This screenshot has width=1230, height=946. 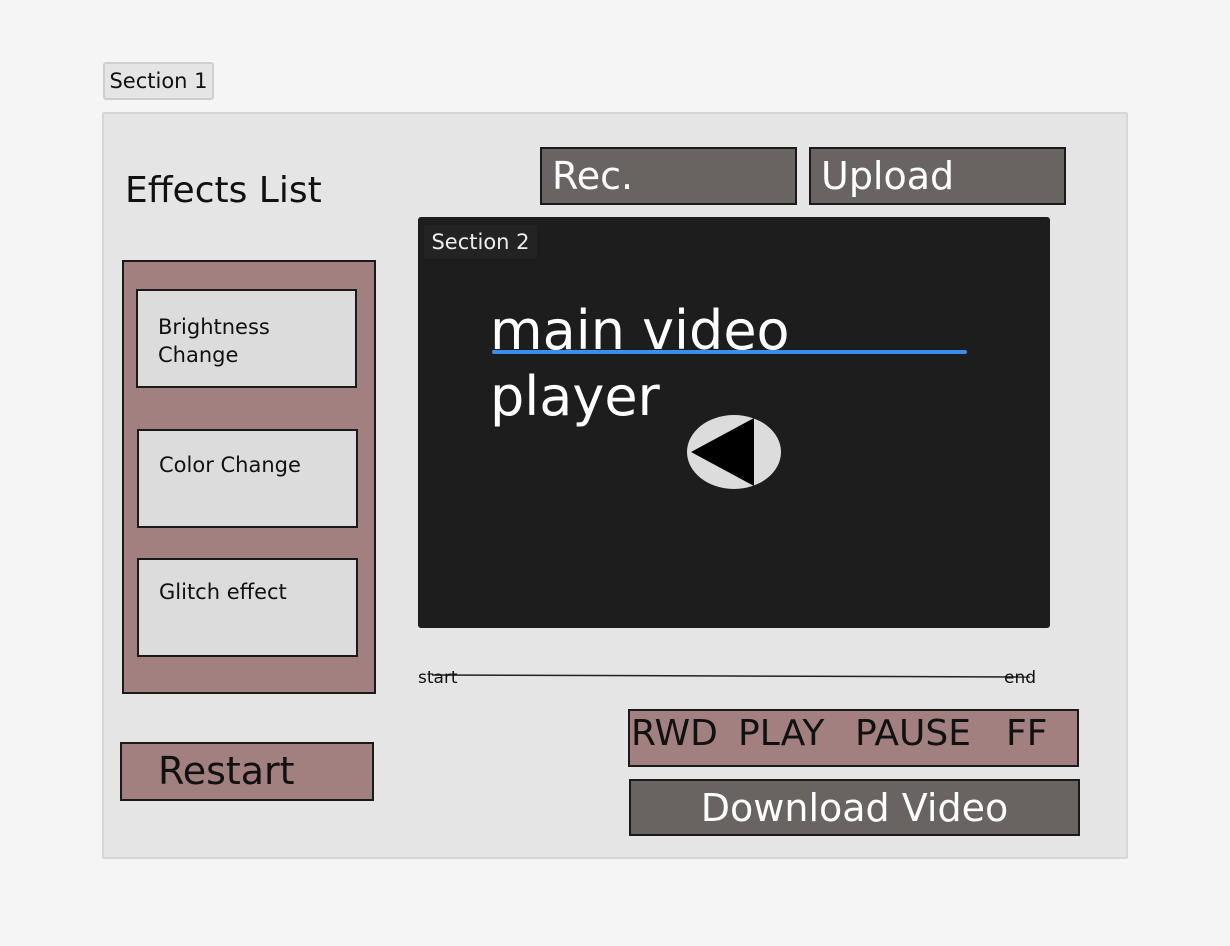 I want to click on fast-forward-button: FF, so click(x=1026, y=734).